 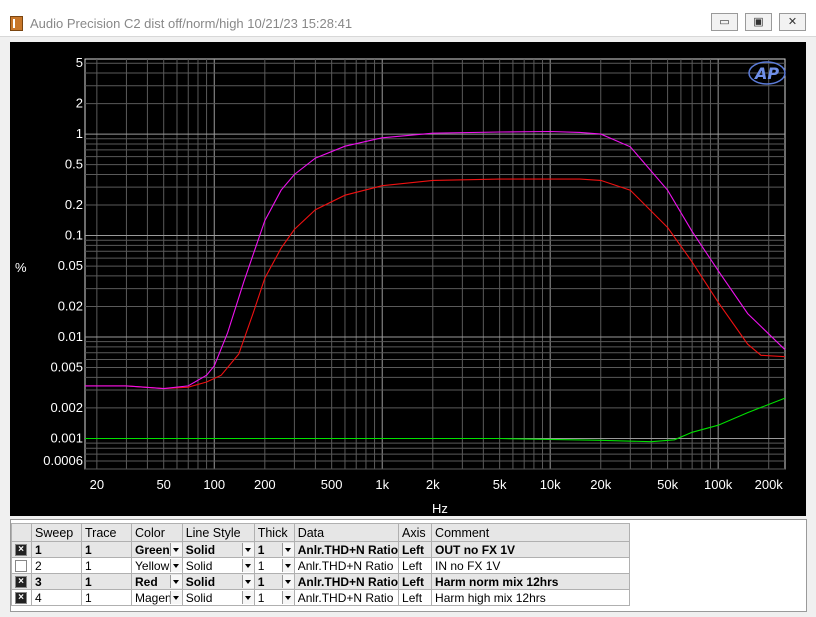 What do you see at coordinates (274, 532) in the screenshot?
I see `legend-header-thick: Thick` at bounding box center [274, 532].